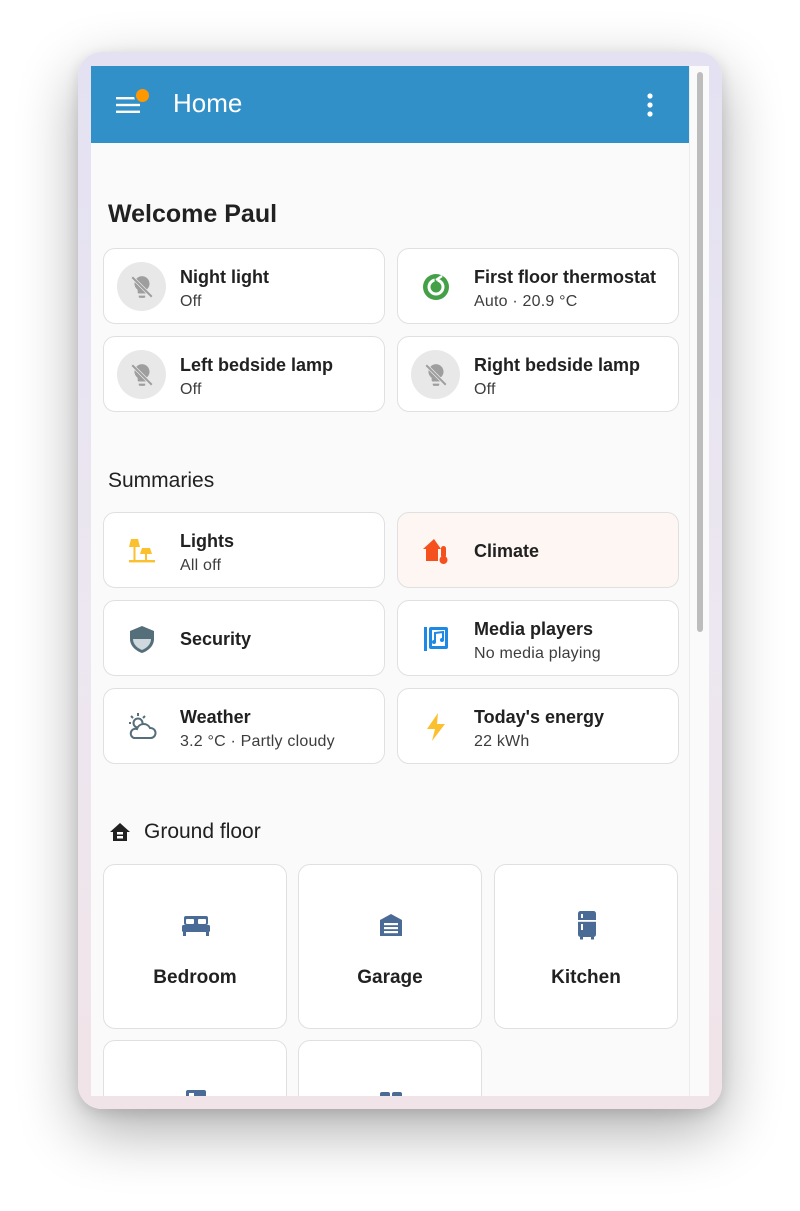 This screenshot has width=800, height=1211. Describe the element at coordinates (391, 925) in the screenshot. I see `garage-icon` at that location.